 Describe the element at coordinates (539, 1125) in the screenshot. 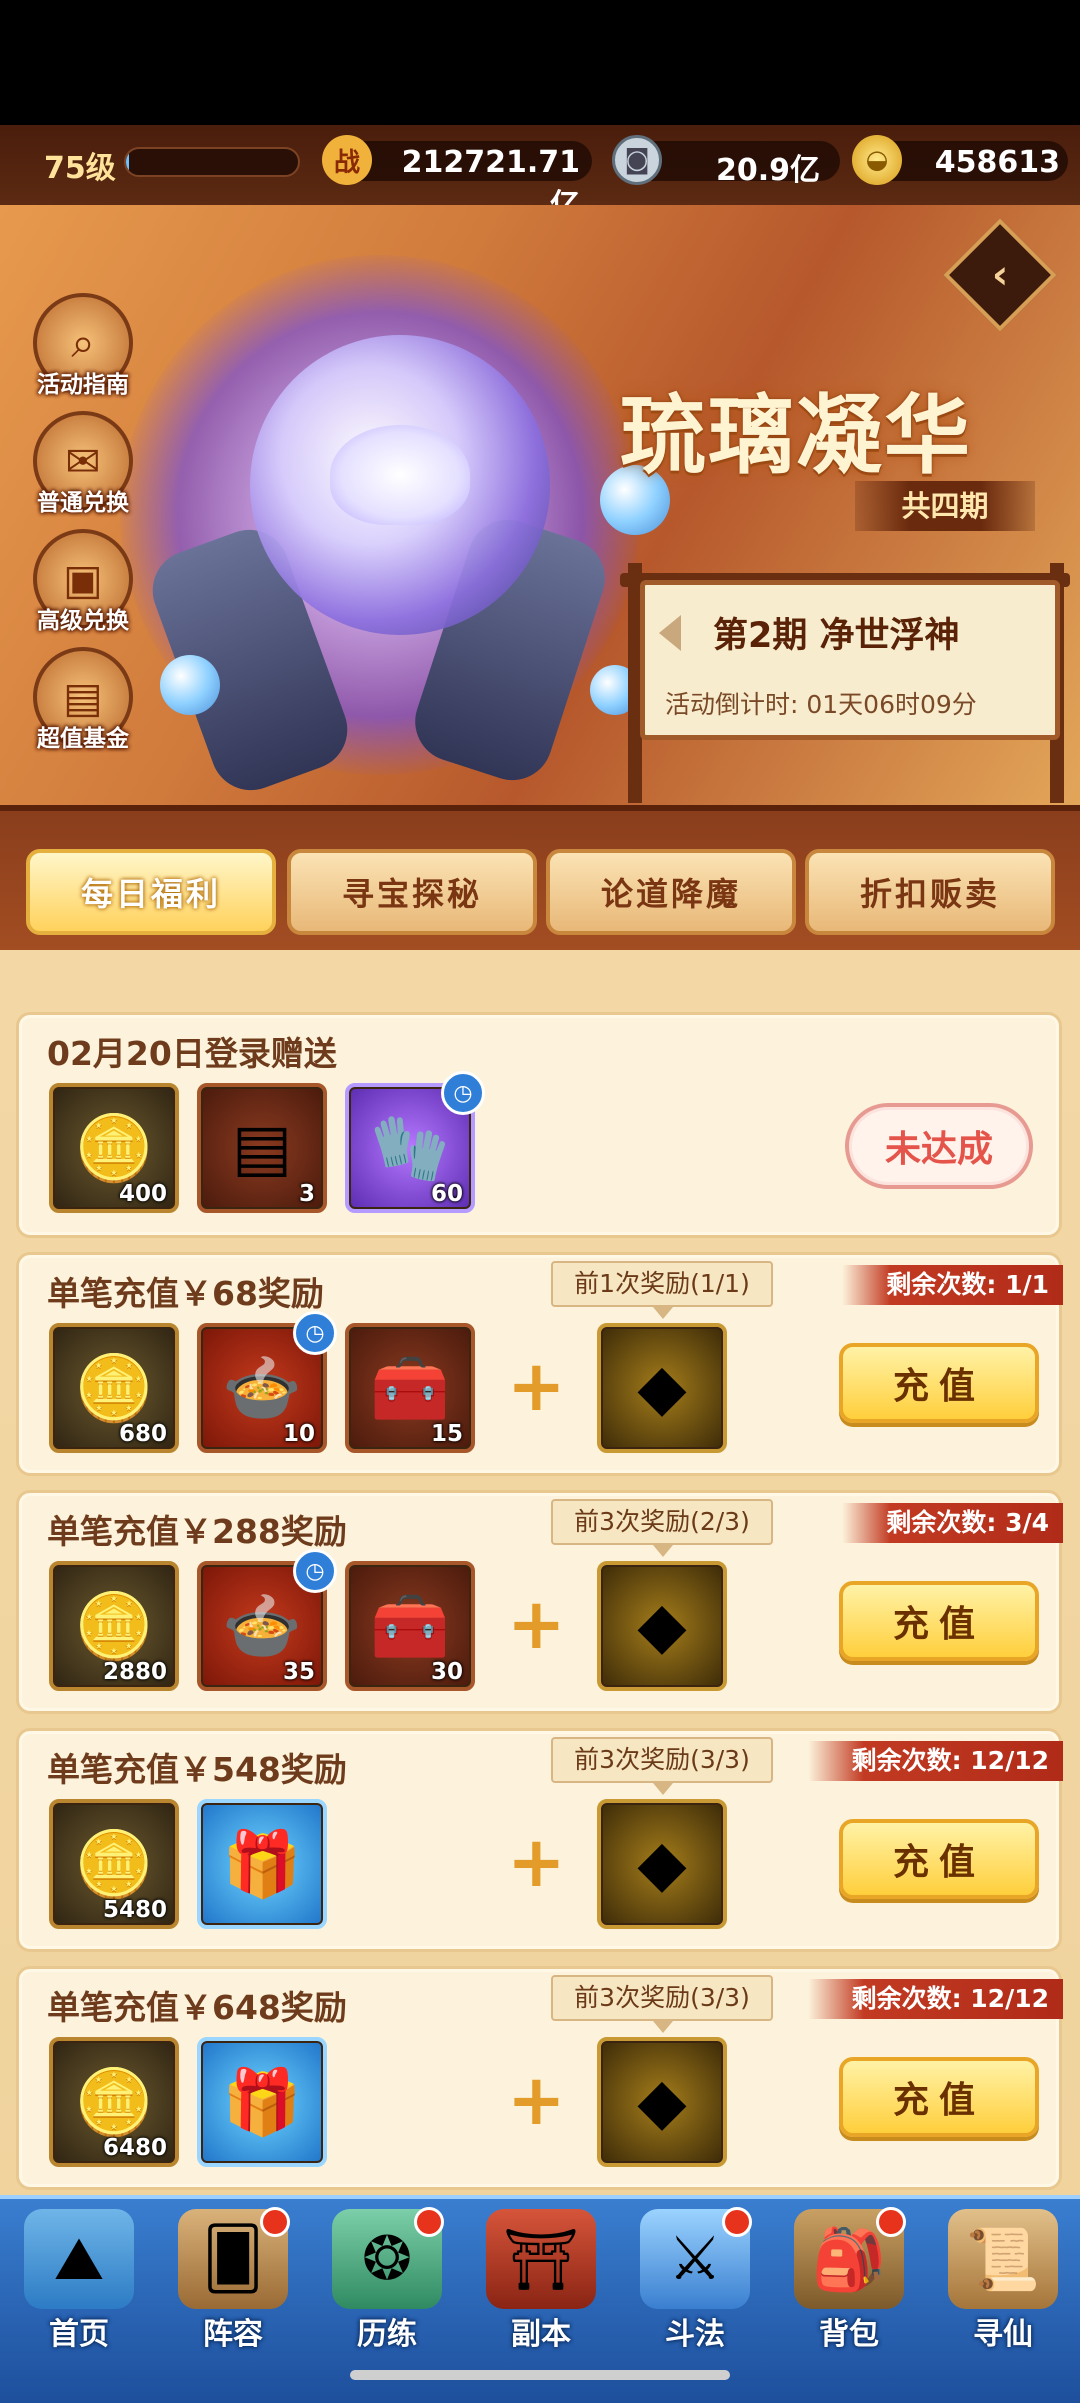

I see `login-reward-card: 02月20日登录赠送 🪙 400 ▤ 3 🧤 ◷ 60 未达成` at that location.